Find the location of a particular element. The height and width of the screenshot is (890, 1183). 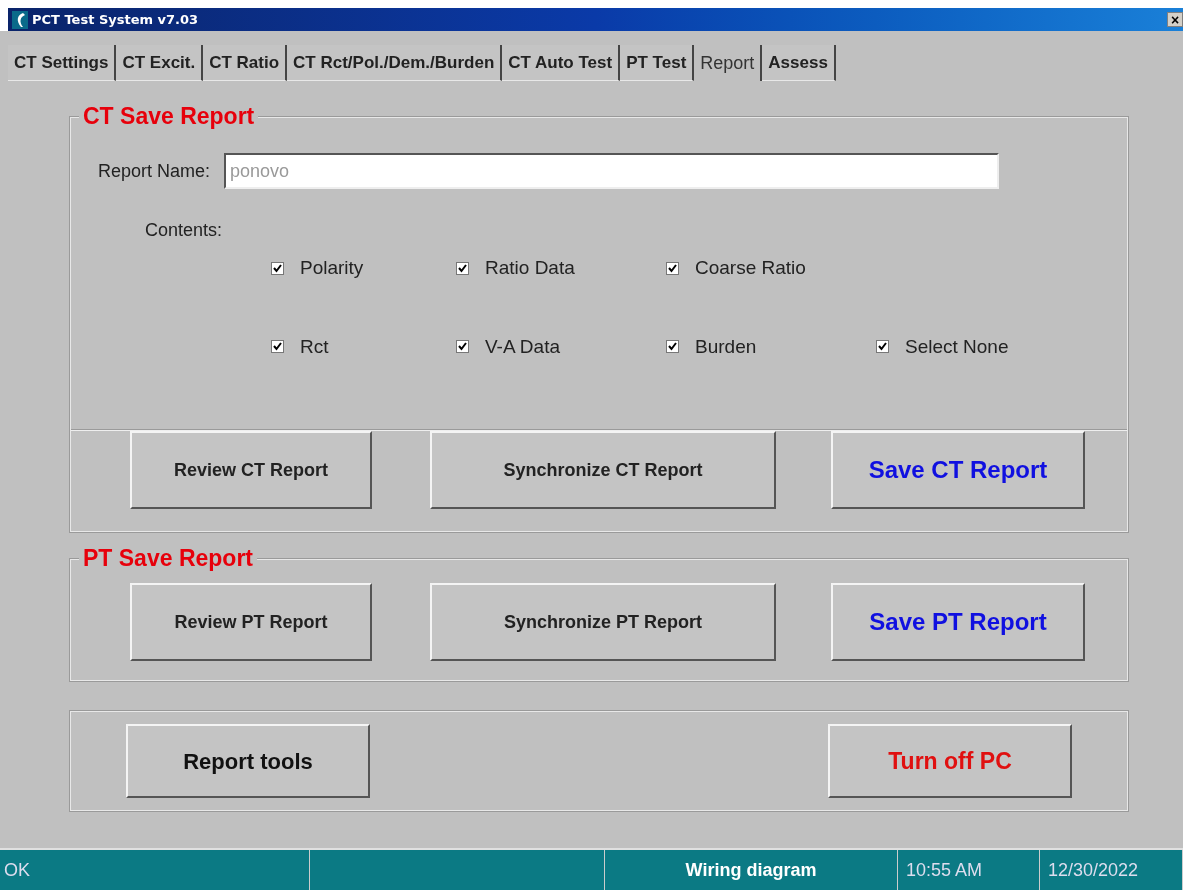

button: Save CT Report is located at coordinates (958, 470).